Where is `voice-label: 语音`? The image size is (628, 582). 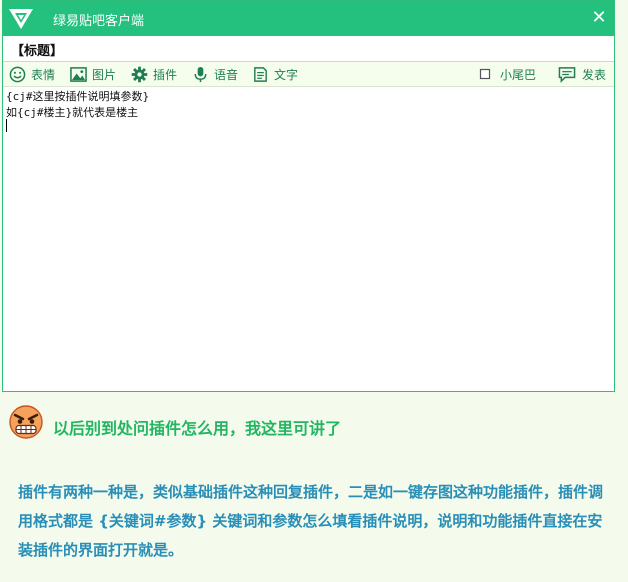
voice-label: 语音 is located at coordinates (226, 74).